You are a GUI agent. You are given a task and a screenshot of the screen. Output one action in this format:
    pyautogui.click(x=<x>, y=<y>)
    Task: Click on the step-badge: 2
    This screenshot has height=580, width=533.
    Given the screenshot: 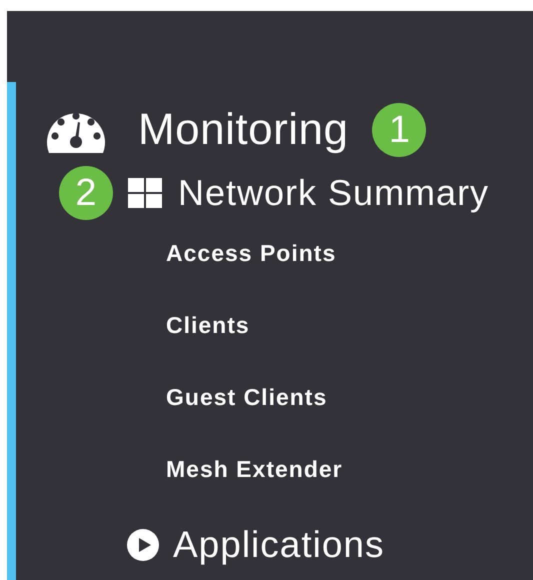 What is the action you would take?
    pyautogui.click(x=86, y=193)
    